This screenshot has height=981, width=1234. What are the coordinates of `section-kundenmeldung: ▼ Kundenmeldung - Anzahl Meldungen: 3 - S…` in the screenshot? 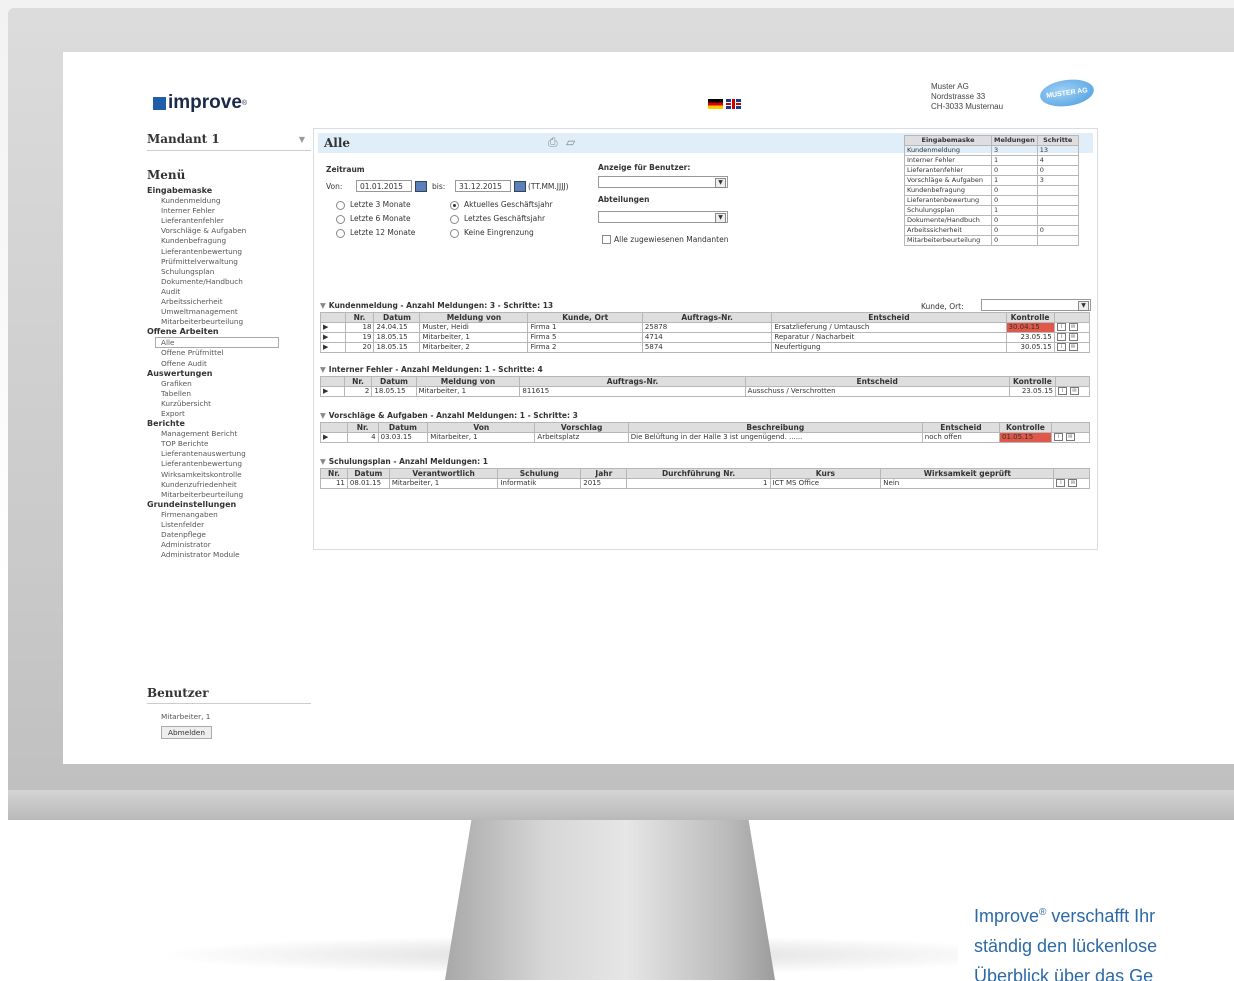 It's located at (436, 305).